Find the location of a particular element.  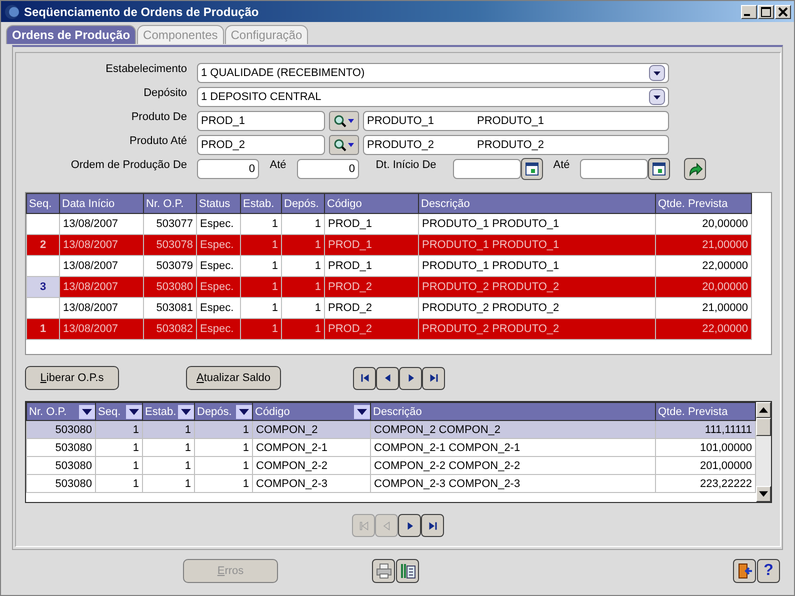

table-cell: PROD_1 is located at coordinates (371, 245).